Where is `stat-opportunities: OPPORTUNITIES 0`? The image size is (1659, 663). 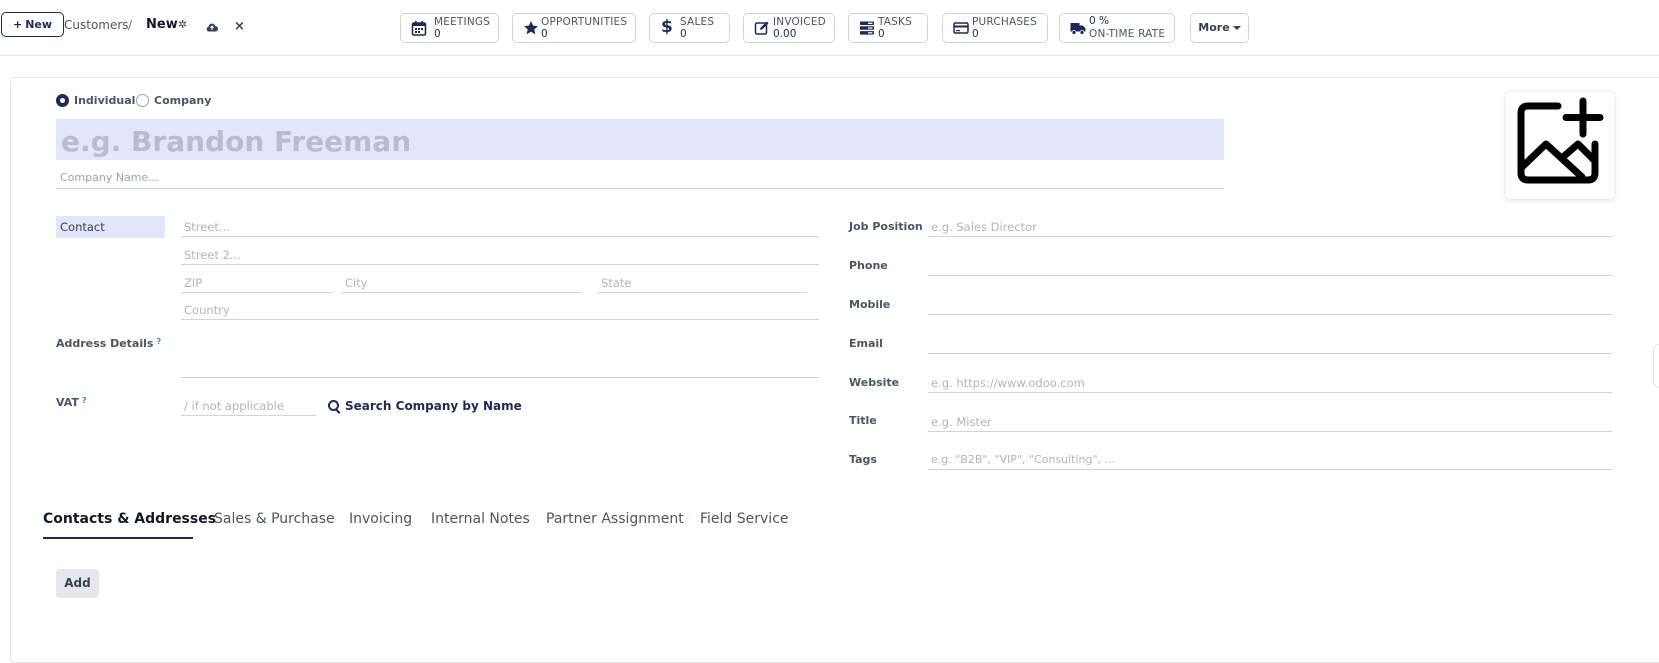
stat-opportunities: OPPORTUNITIES 0 is located at coordinates (574, 28).